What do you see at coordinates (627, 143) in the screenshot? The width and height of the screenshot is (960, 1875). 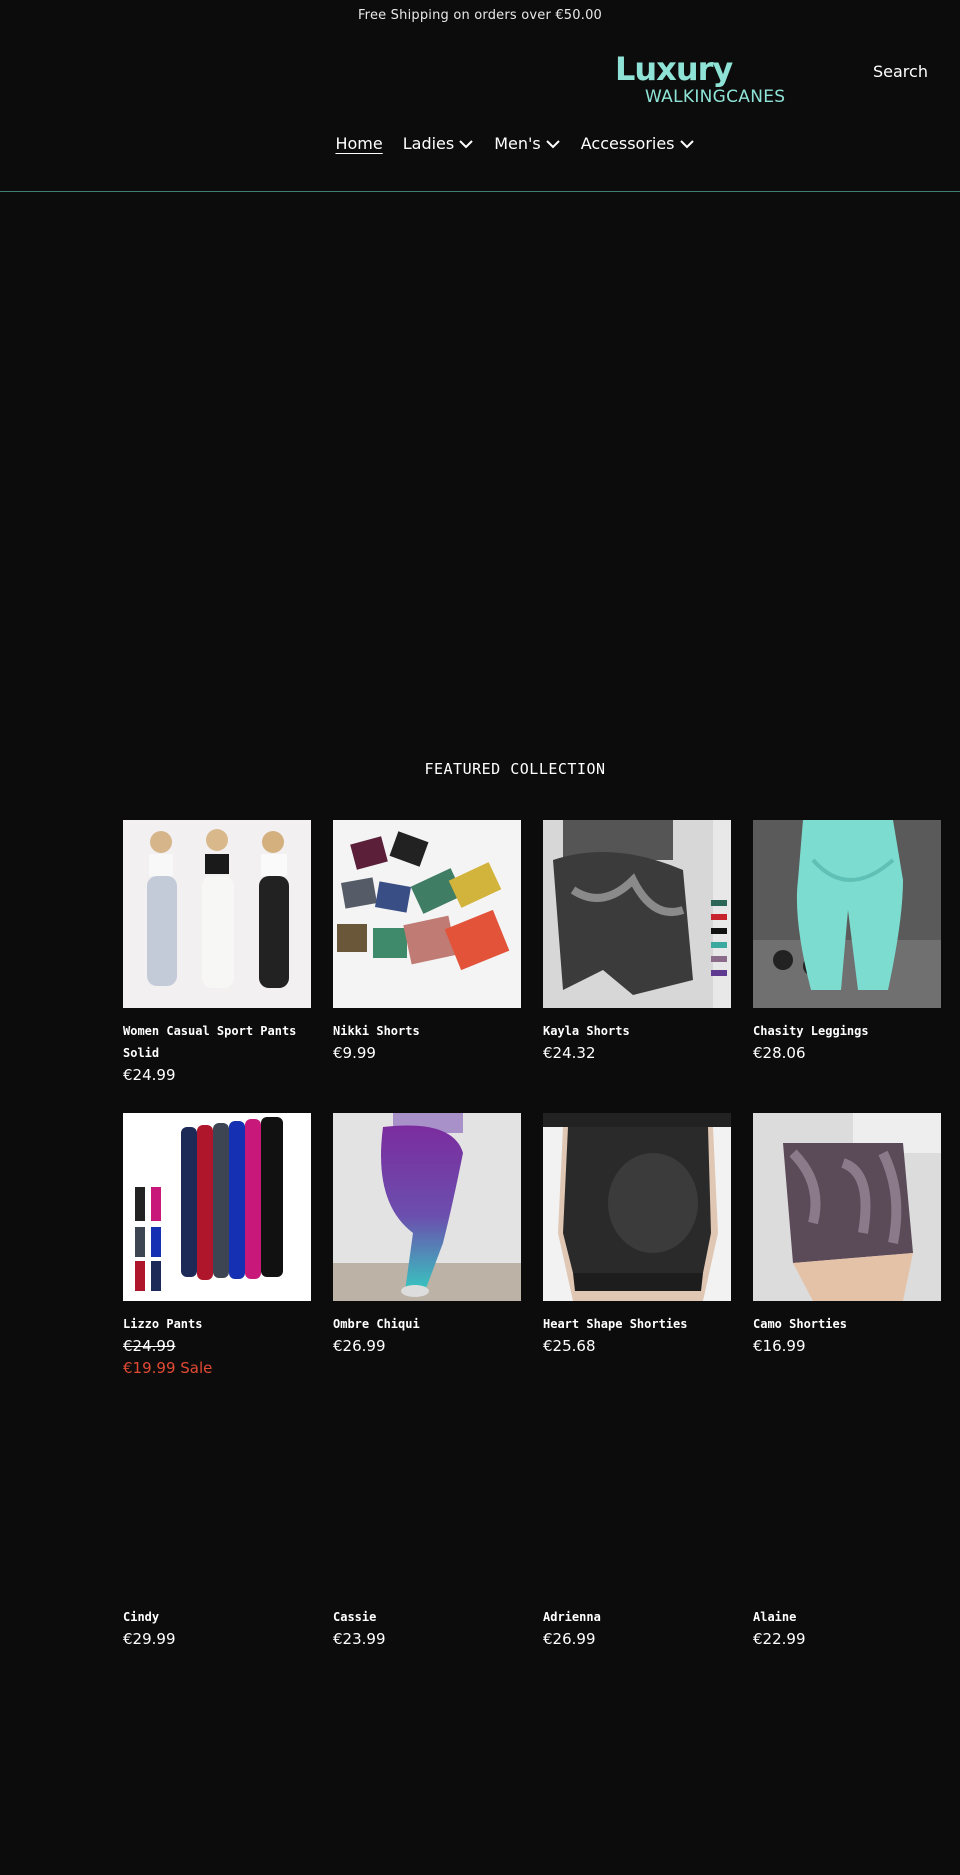 I see `nav-item-label: Accessories` at bounding box center [627, 143].